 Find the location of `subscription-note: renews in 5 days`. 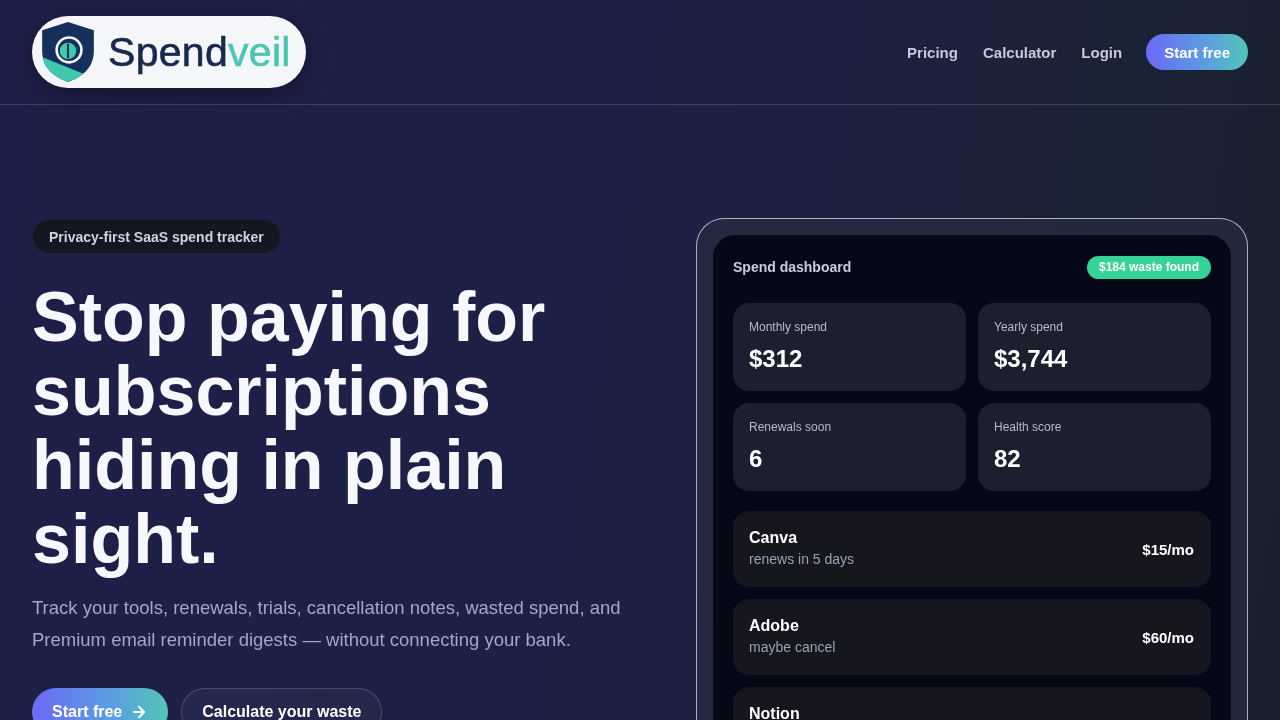

subscription-note: renews in 5 days is located at coordinates (802, 559).